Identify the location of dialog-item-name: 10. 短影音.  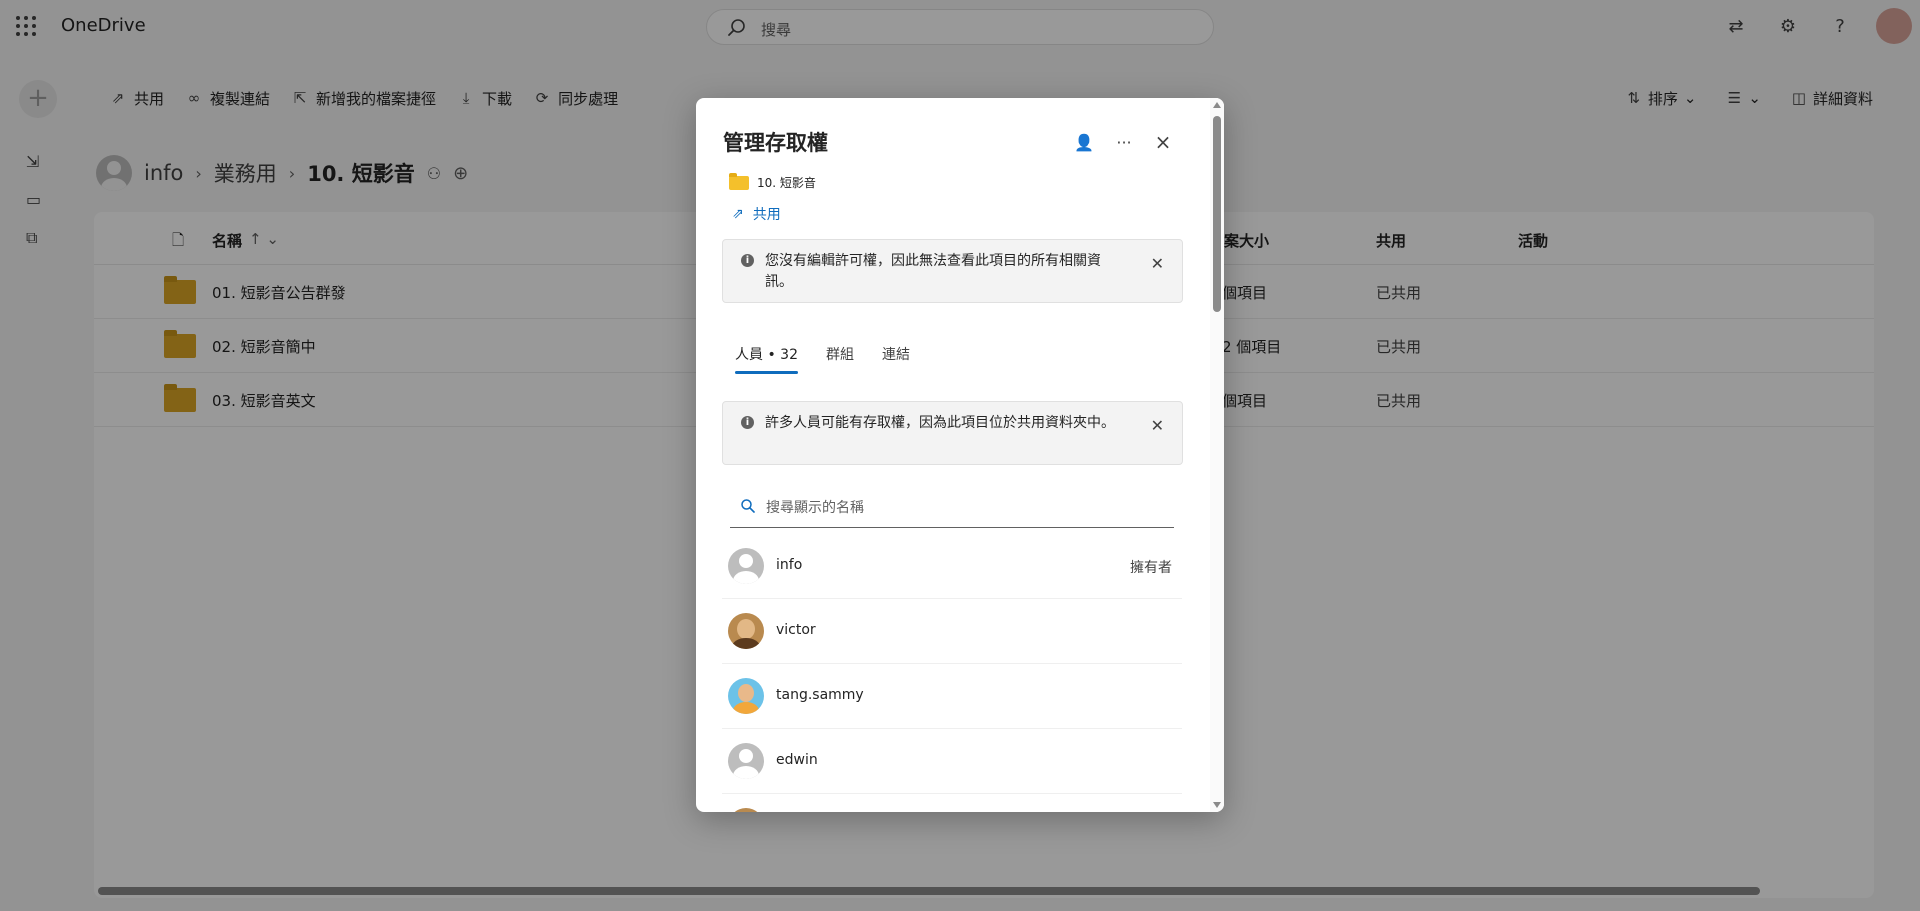
(786, 183).